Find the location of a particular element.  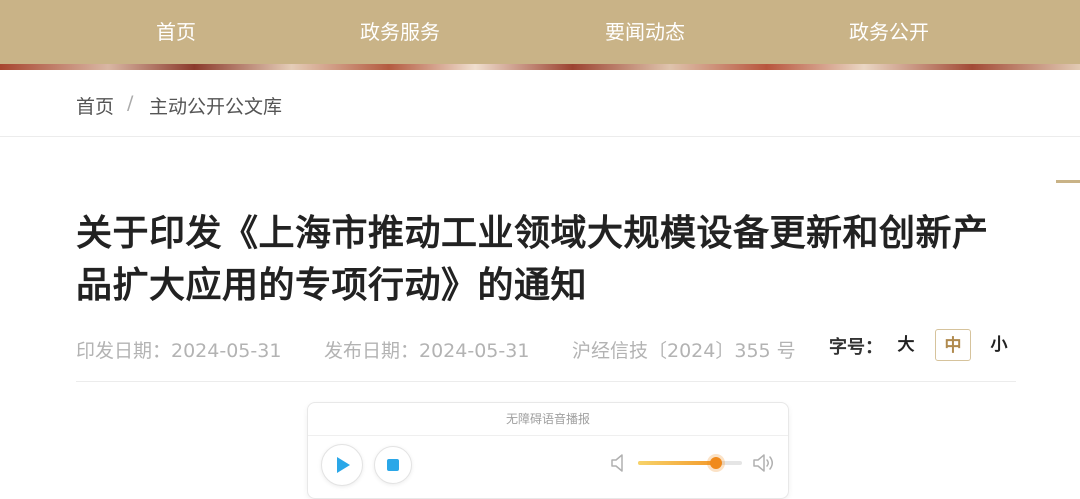

font-size-large-button: 大 is located at coordinates (906, 345).